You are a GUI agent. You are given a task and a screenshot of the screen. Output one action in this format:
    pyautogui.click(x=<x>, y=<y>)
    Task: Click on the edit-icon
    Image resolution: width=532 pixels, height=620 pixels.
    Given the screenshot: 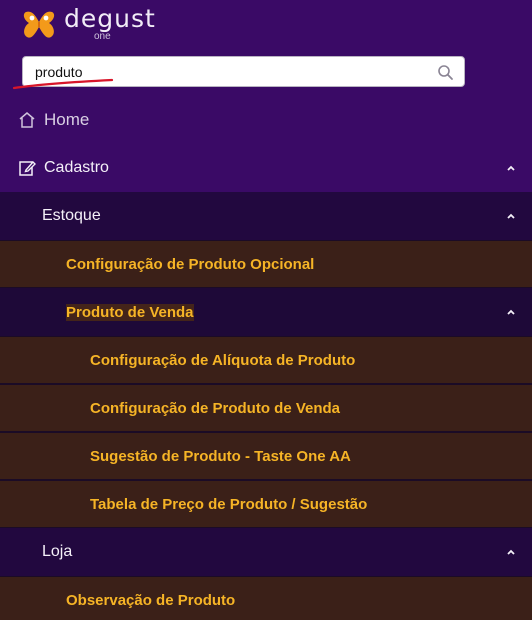 What is the action you would take?
    pyautogui.click(x=27, y=168)
    